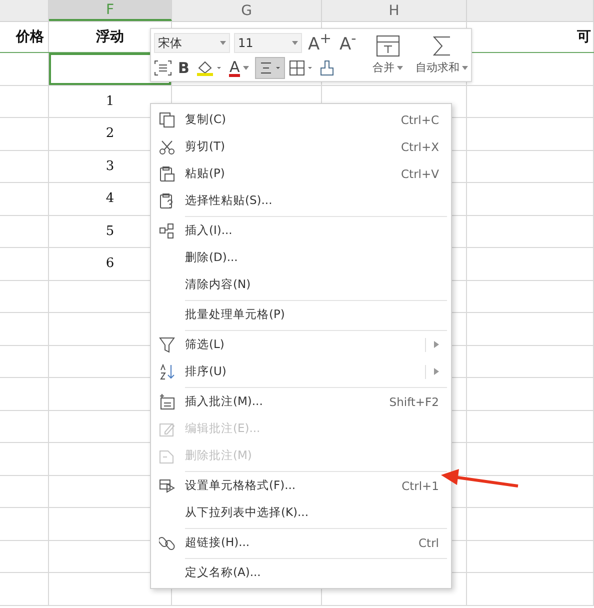  I want to click on comment-edit-icon, so click(167, 428).